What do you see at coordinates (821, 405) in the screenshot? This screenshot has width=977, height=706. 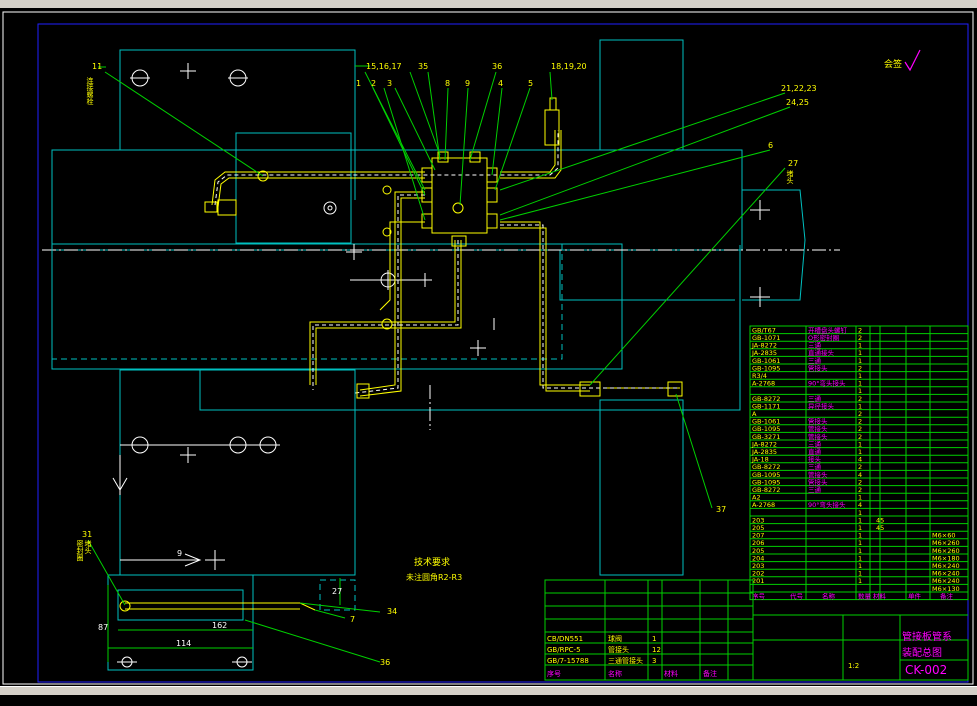 I see `bom-cell: 异径接头` at bounding box center [821, 405].